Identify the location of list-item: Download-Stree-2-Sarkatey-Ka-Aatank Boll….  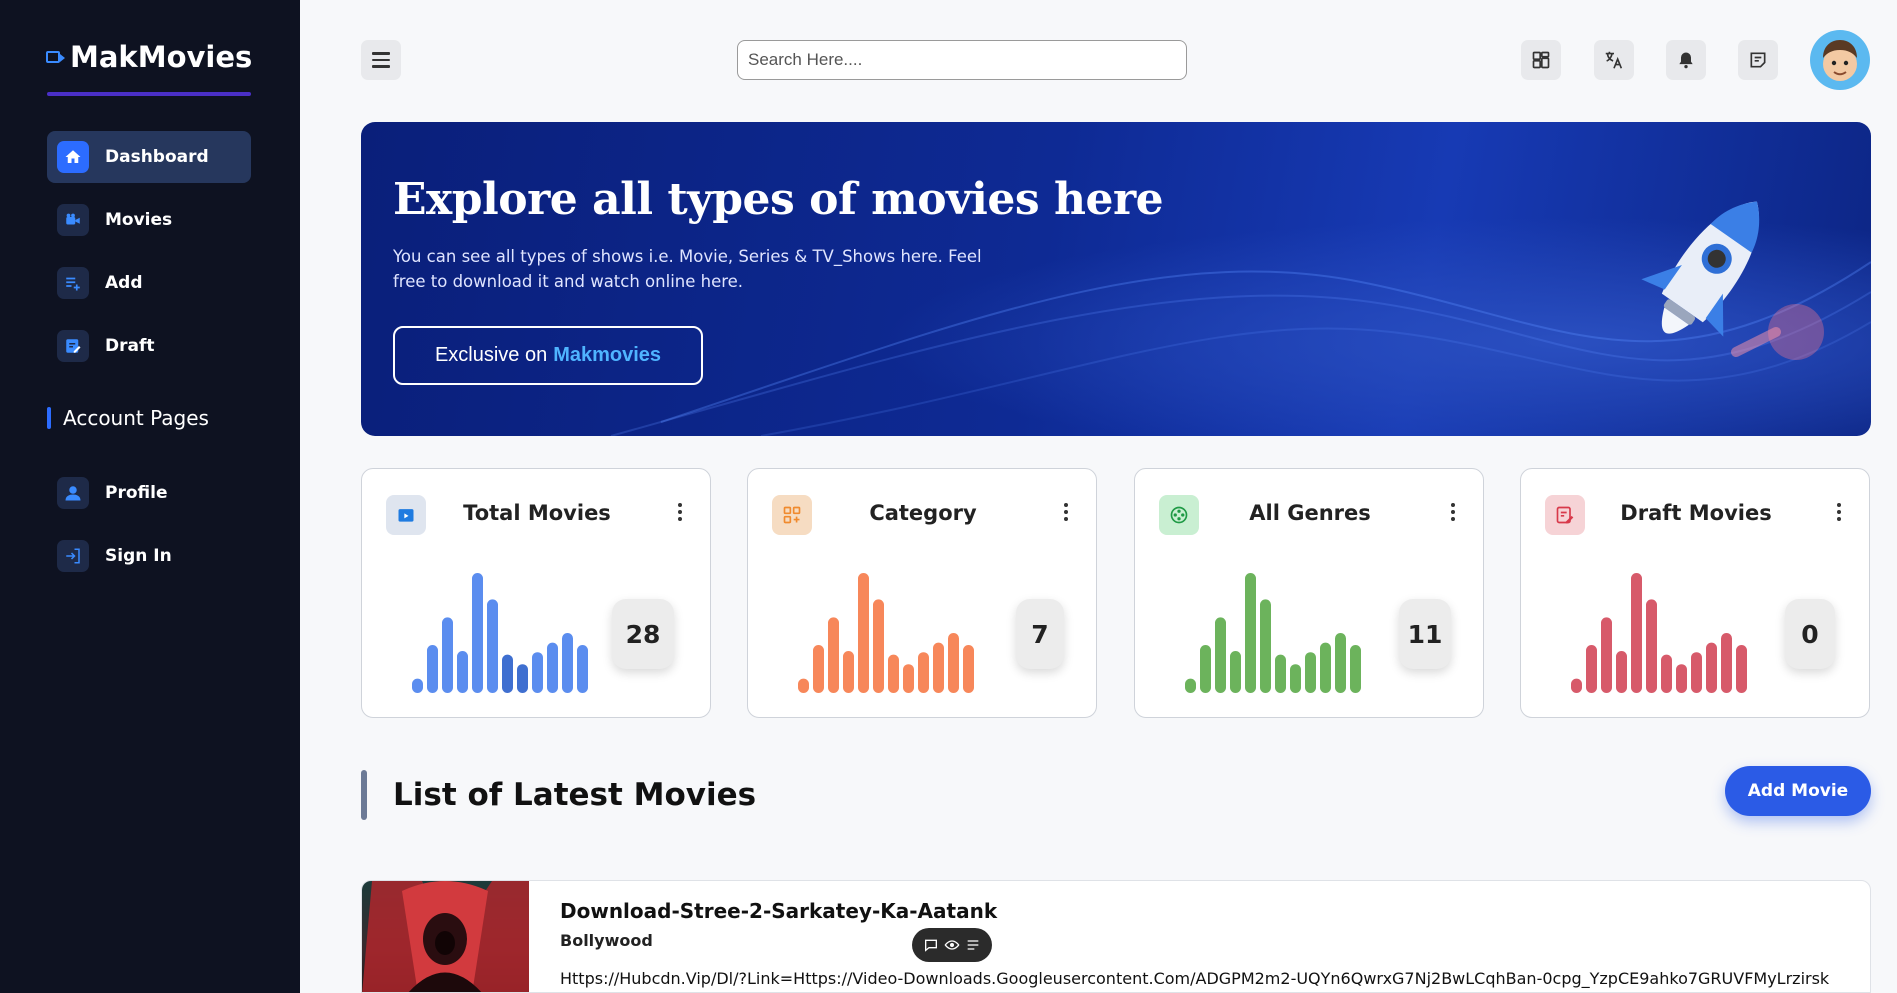
(1116, 936).